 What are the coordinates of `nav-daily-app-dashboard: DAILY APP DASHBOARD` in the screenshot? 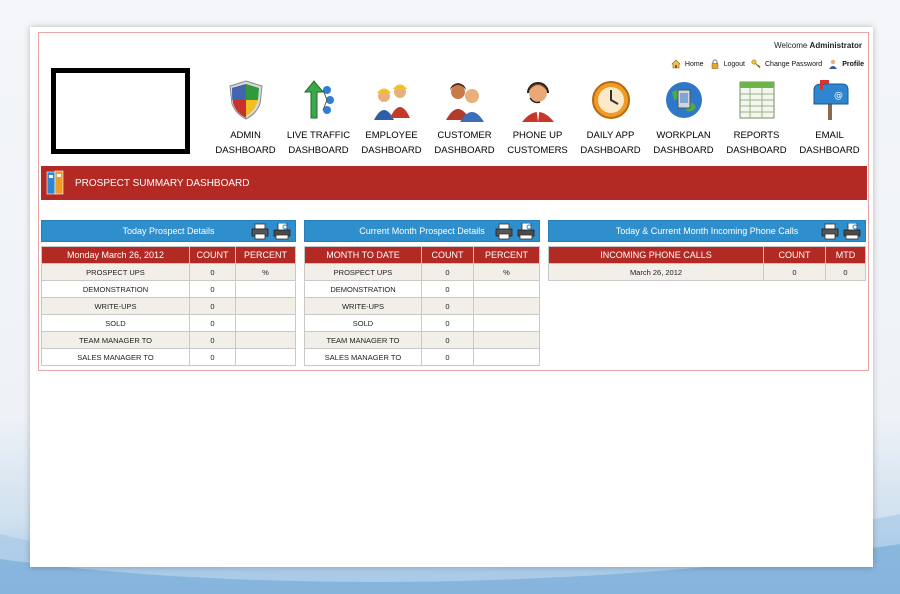 It's located at (610, 118).